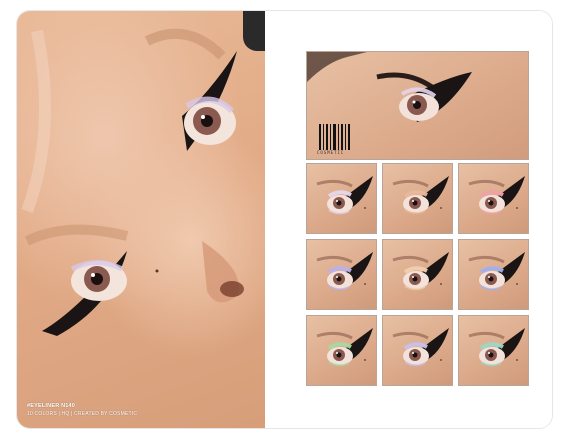 The height and width of the screenshot is (436, 566). I want to click on barcode-icon, so click(334, 137).